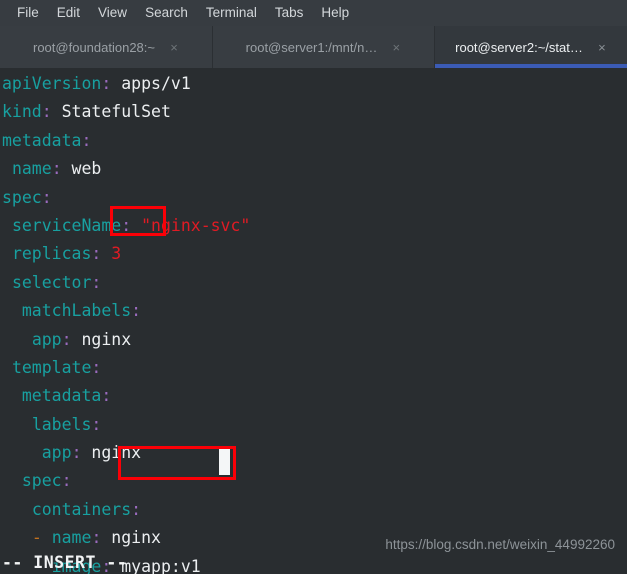  Describe the element at coordinates (51, 282) in the screenshot. I see `yaml-key: selector` at that location.